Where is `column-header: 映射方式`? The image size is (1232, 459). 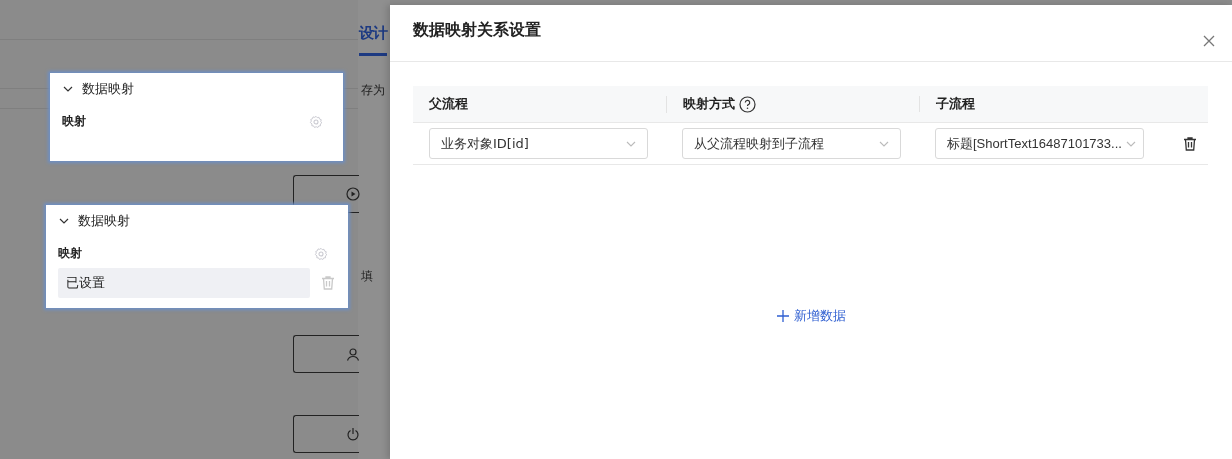 column-header: 映射方式 is located at coordinates (709, 104).